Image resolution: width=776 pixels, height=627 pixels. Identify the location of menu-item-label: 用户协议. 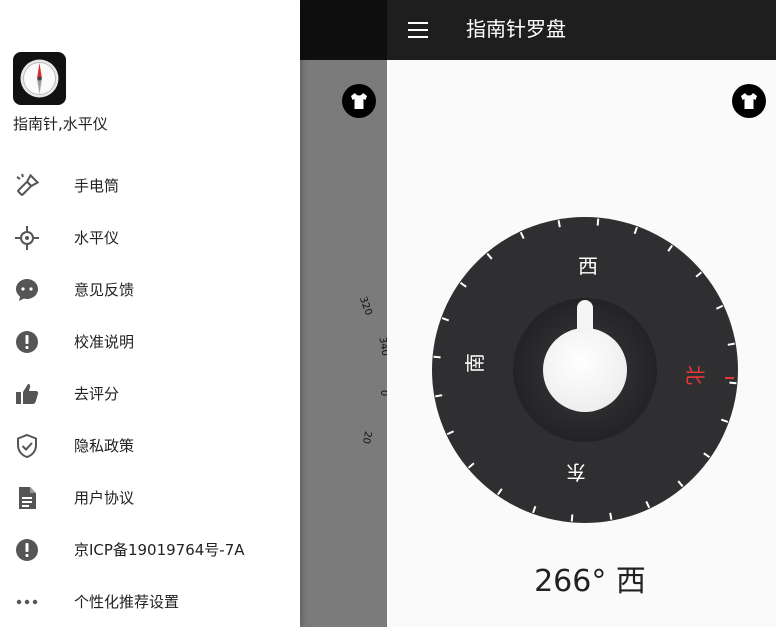
(104, 498).